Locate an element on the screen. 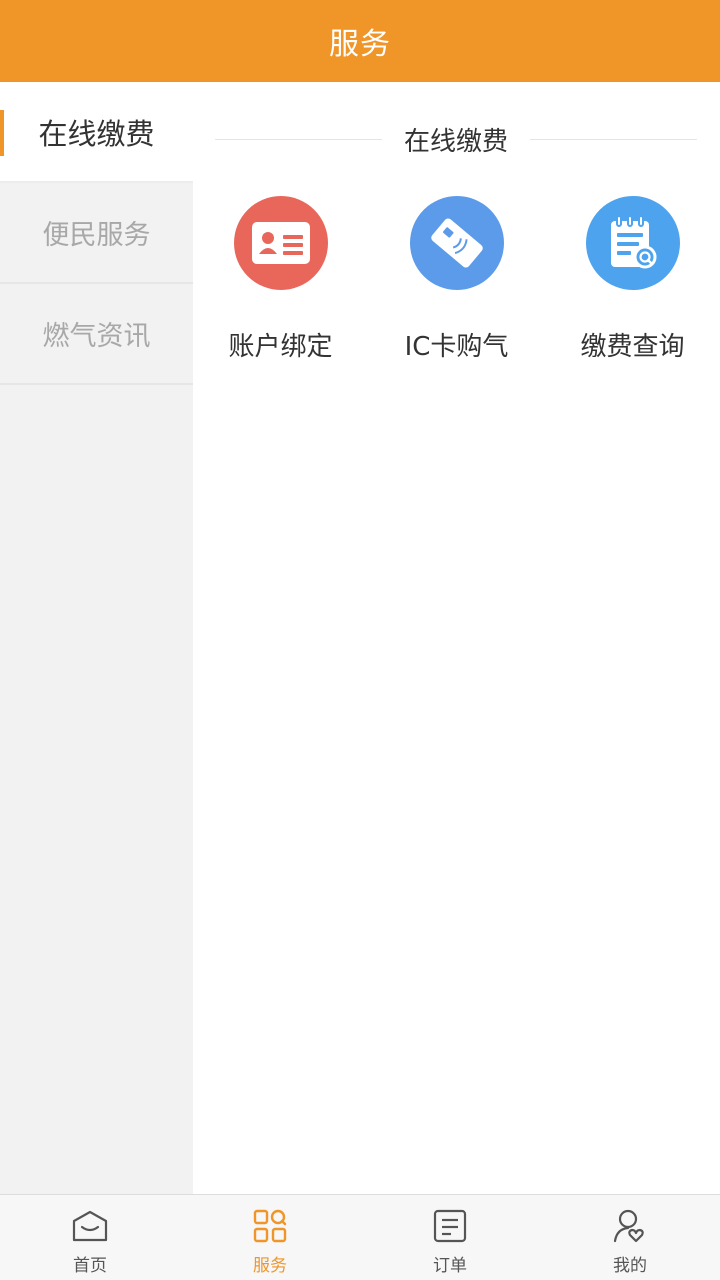  payment-query-button: 缴费查询 is located at coordinates (632, 281).